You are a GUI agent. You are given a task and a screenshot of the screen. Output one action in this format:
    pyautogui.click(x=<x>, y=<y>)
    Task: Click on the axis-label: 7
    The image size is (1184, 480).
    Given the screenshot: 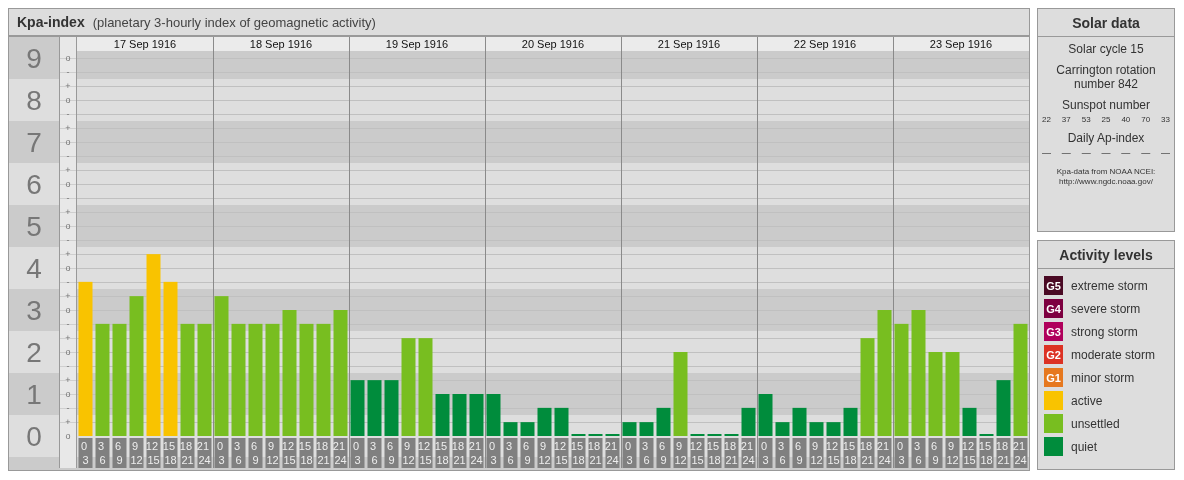 What is the action you would take?
    pyautogui.click(x=34, y=142)
    